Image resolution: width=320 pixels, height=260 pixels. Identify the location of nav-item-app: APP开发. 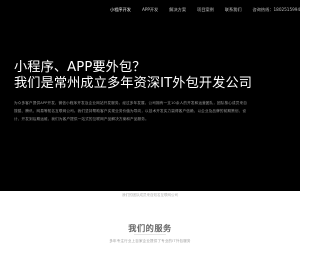
(150, 9).